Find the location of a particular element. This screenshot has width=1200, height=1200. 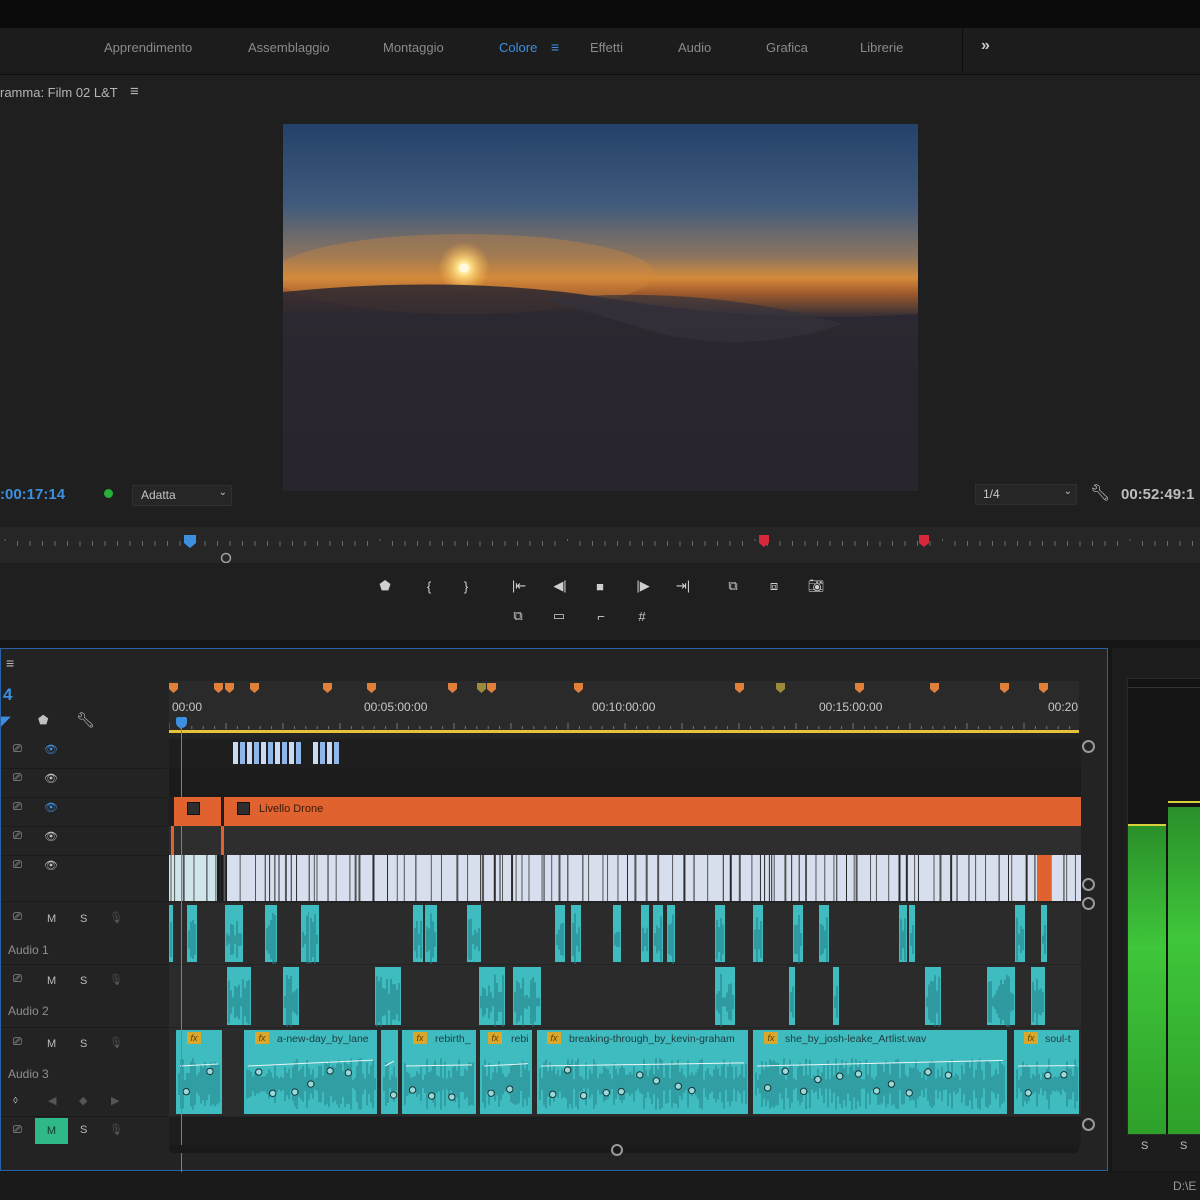

next-keyframe-icon: ▶ is located at coordinates (115, 1100).